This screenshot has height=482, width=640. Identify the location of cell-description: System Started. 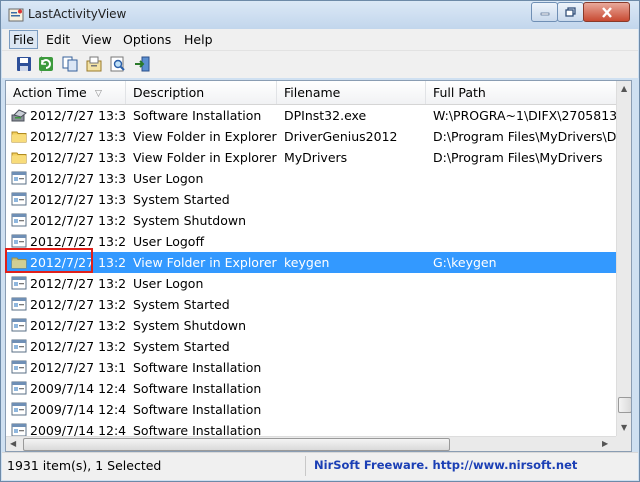
(181, 304).